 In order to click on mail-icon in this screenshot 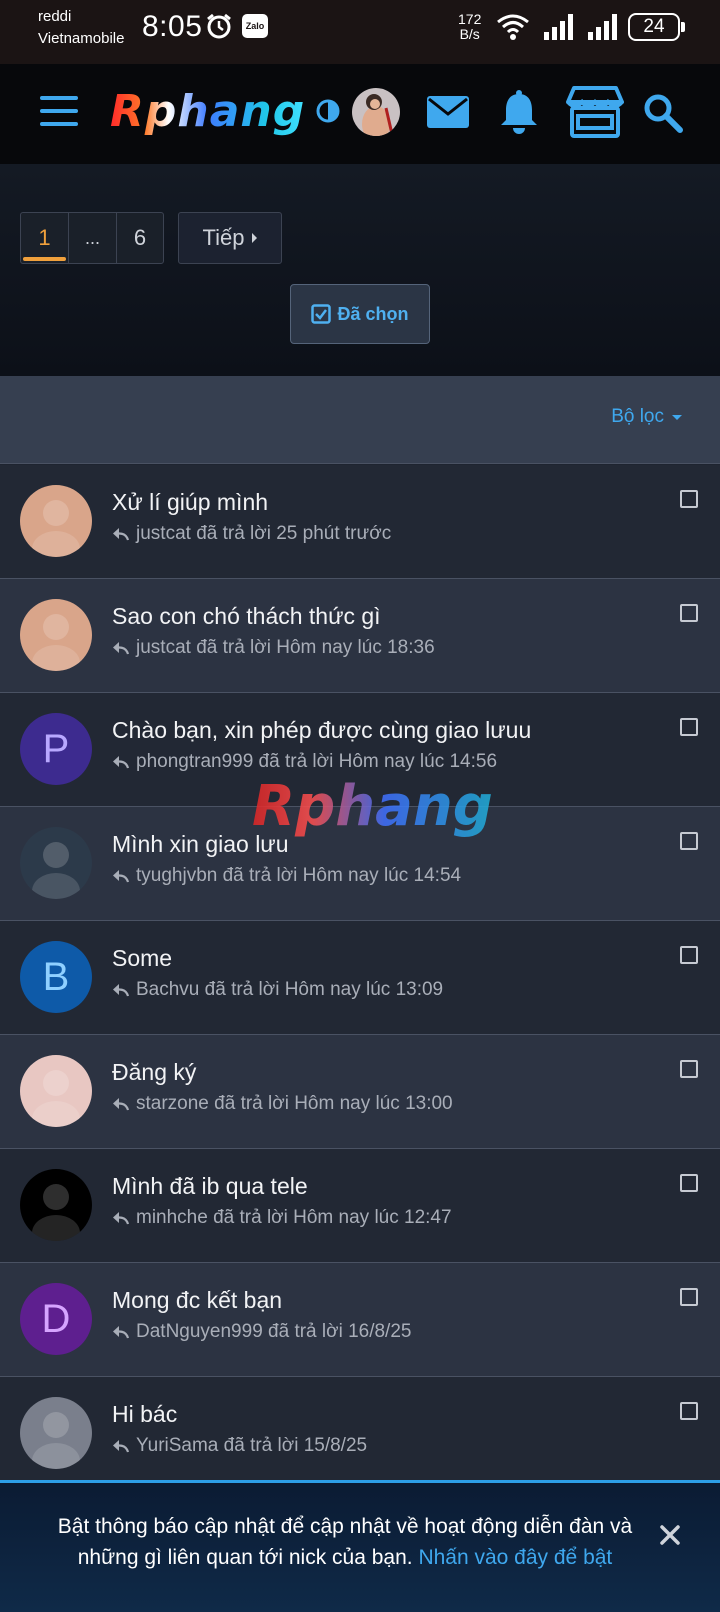, I will do `click(448, 112)`.